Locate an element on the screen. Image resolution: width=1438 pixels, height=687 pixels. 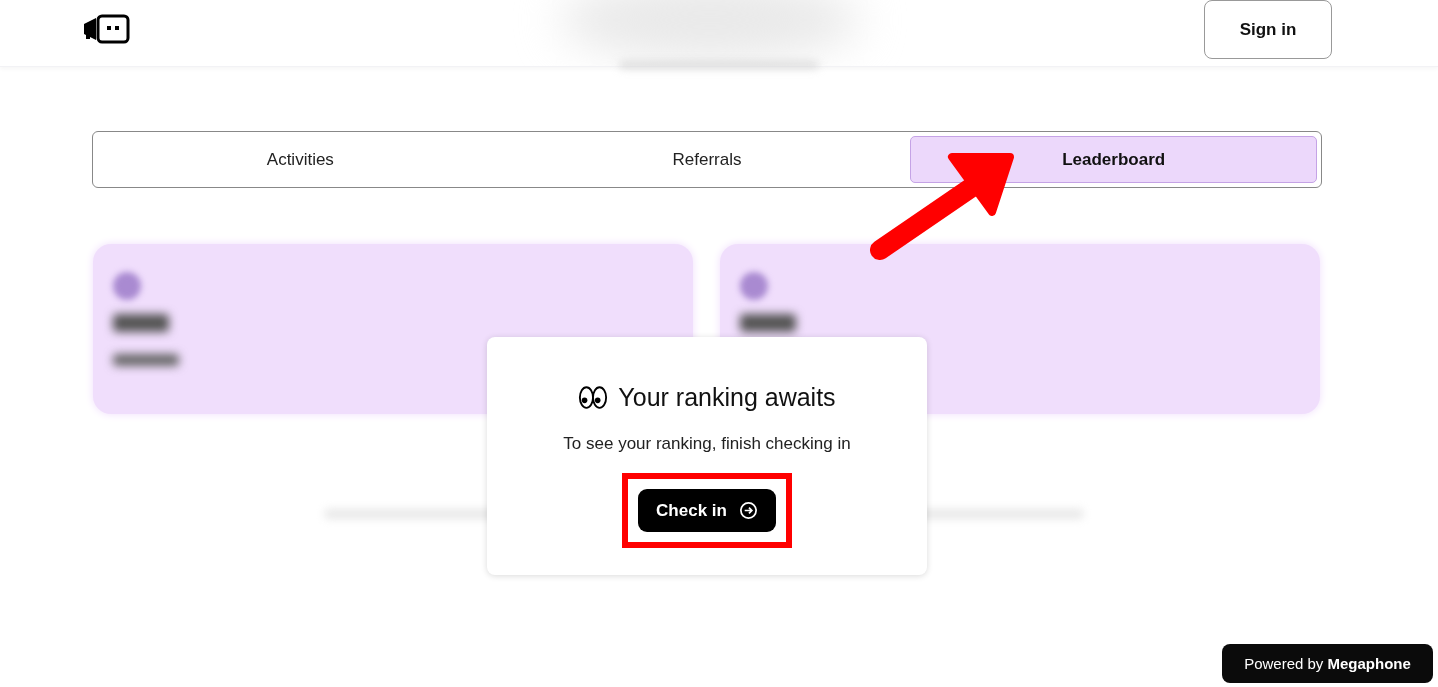
sign-in-button: Sign in is located at coordinates (1268, 29).